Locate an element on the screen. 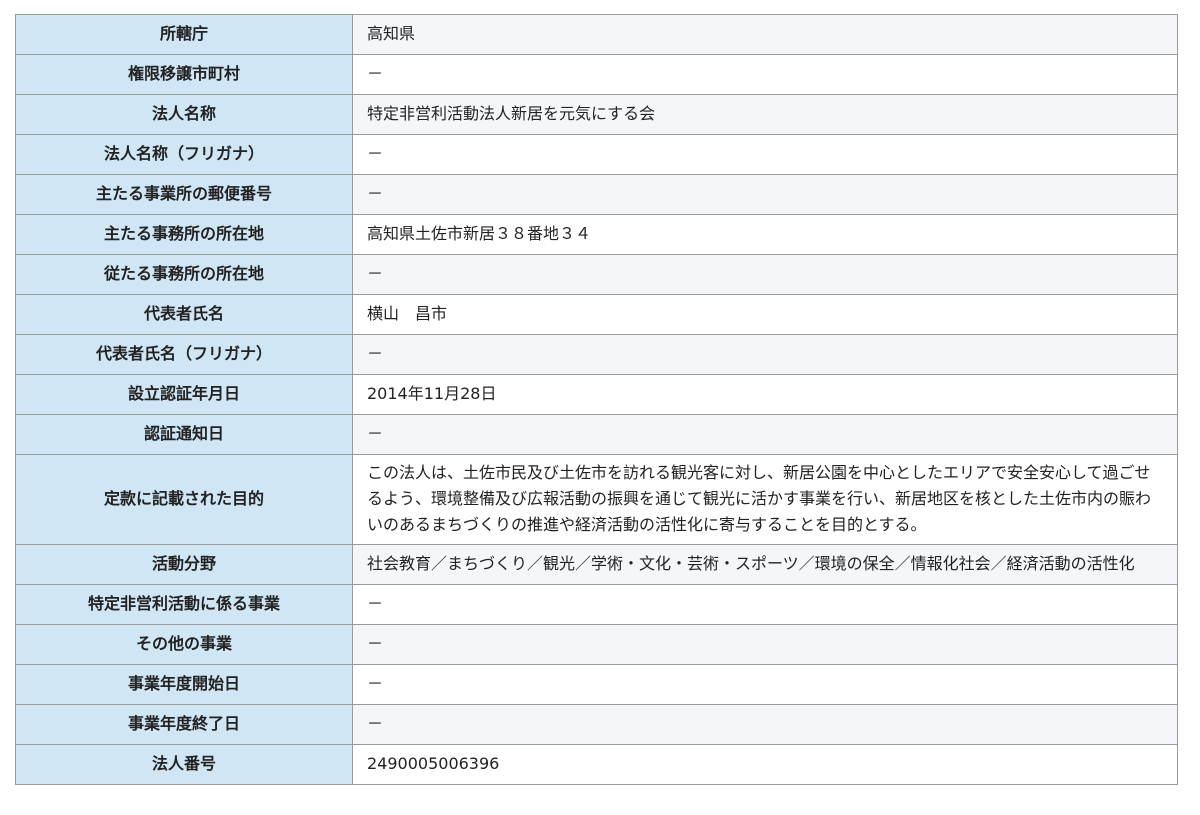 This screenshot has width=1200, height=815. row-label: 代表者氏名 is located at coordinates (184, 314).